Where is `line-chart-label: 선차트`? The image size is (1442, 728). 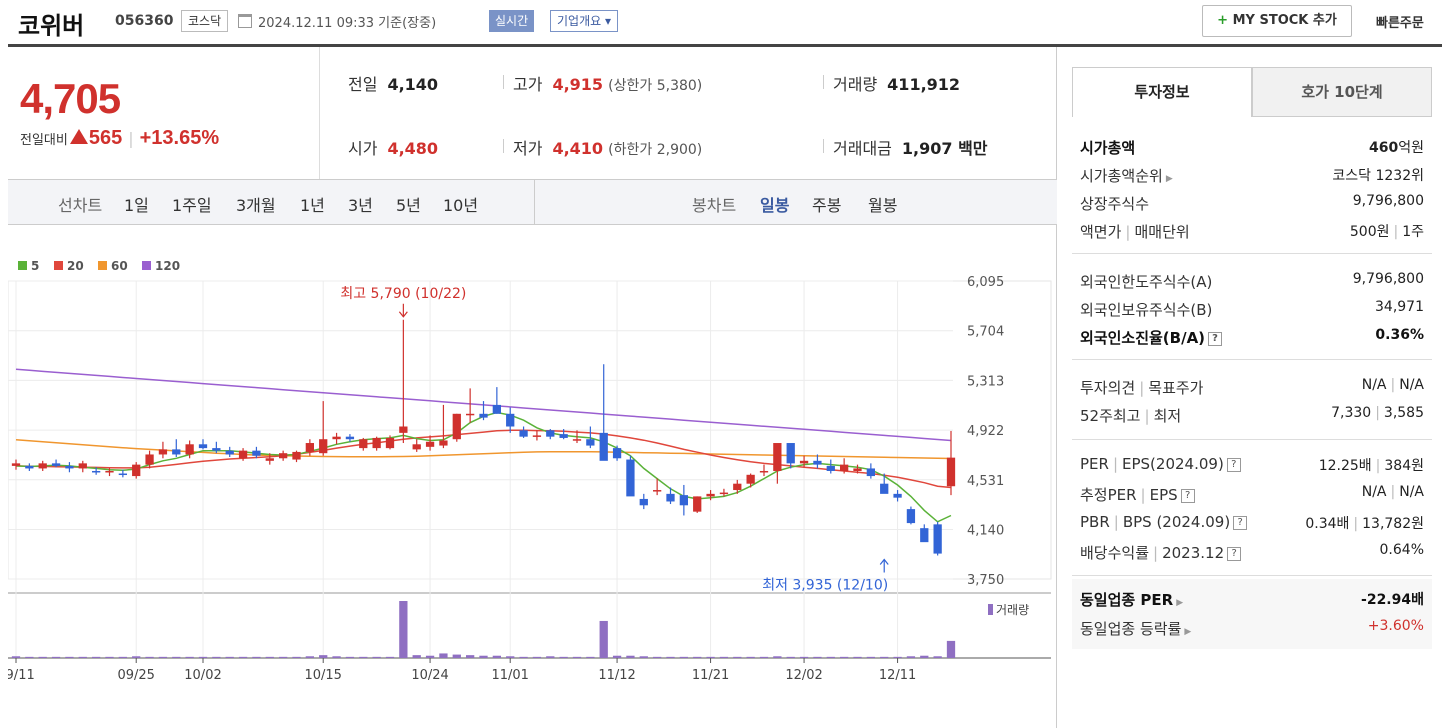 line-chart-label: 선차트 is located at coordinates (80, 205).